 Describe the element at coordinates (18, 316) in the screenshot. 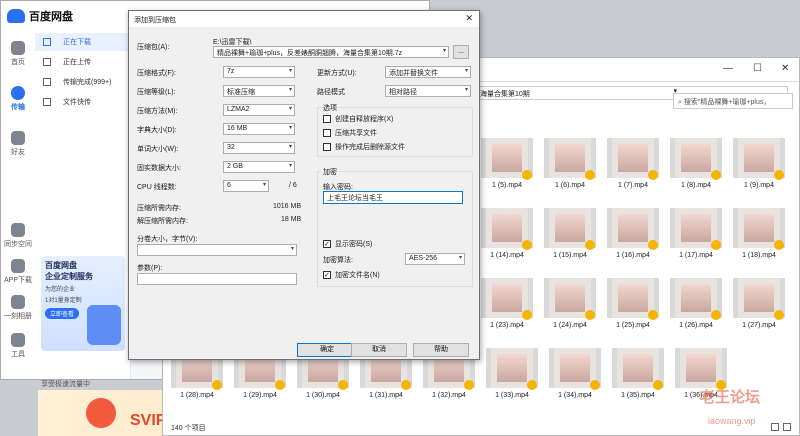

I see `rail-album-label: 一刻相册` at that location.